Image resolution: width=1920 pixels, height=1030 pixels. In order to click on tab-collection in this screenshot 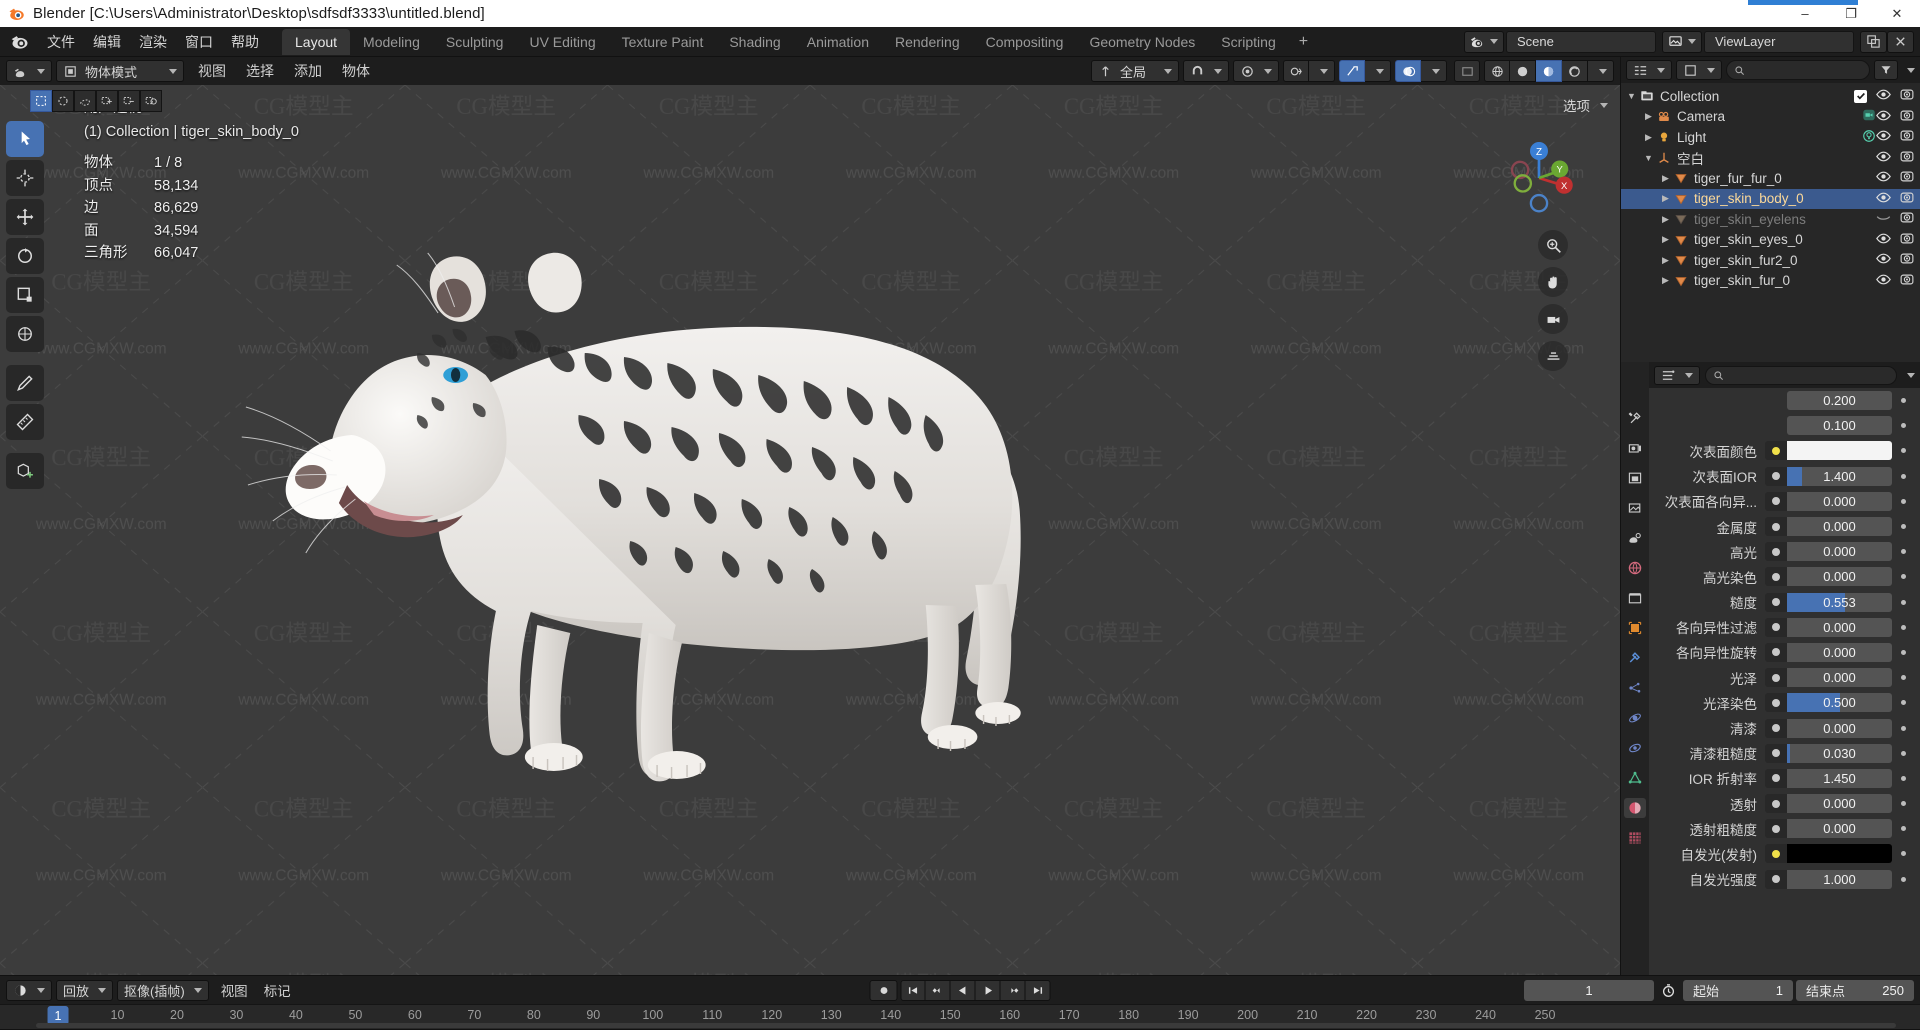, I will do `click(1635, 598)`.